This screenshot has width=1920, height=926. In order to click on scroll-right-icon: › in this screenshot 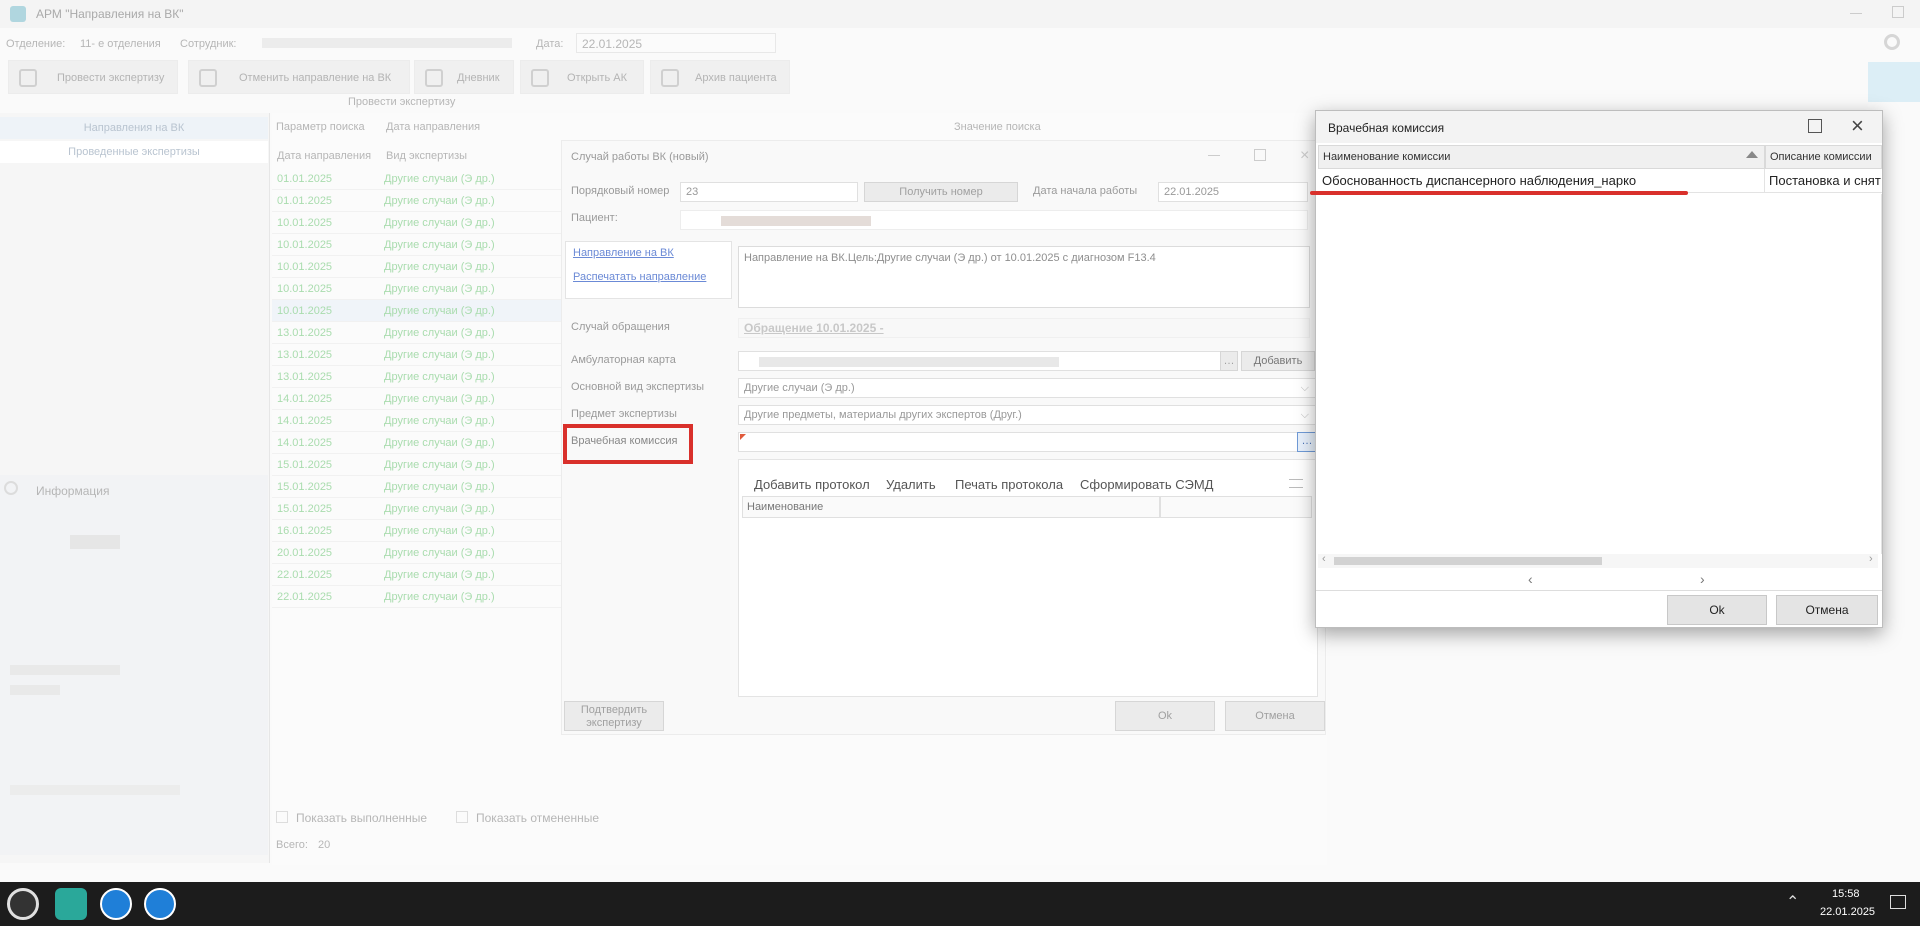, I will do `click(1871, 559)`.